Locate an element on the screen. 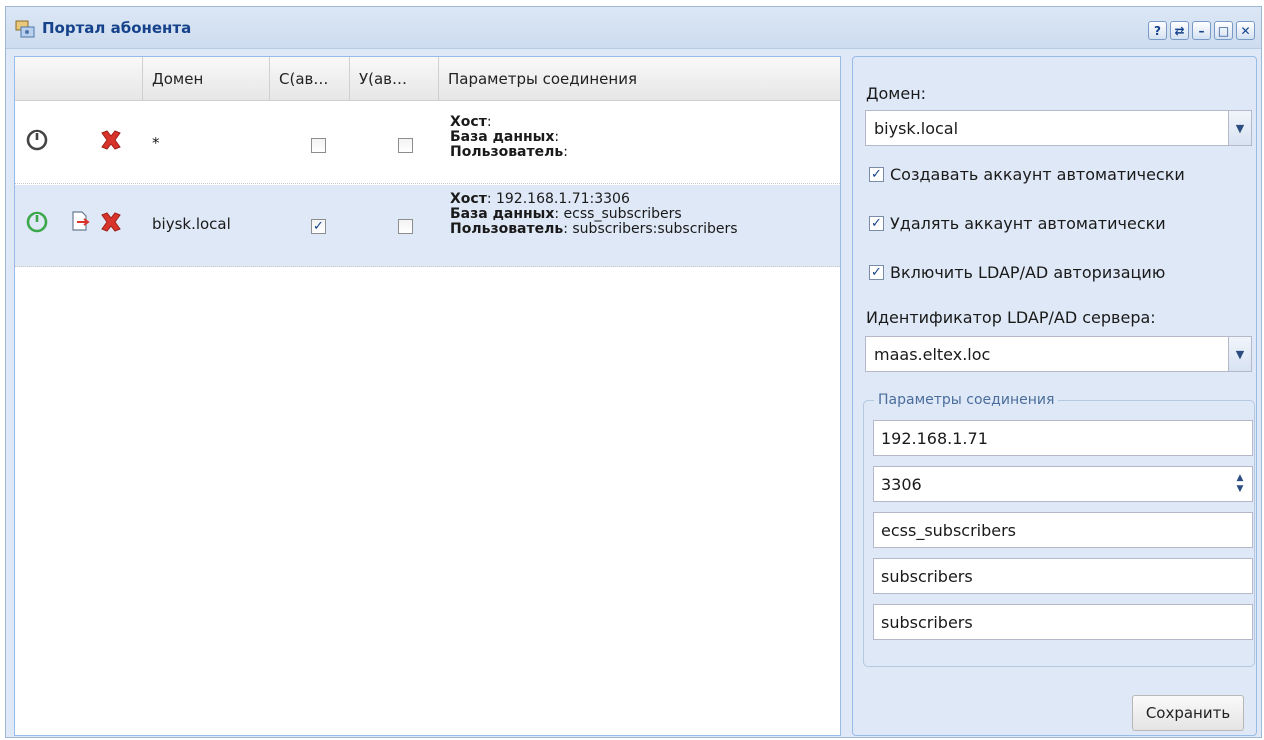 Image resolution: width=1264 pixels, height=740 pixels. delete-auto-checkbox: ✓ is located at coordinates (876, 223).